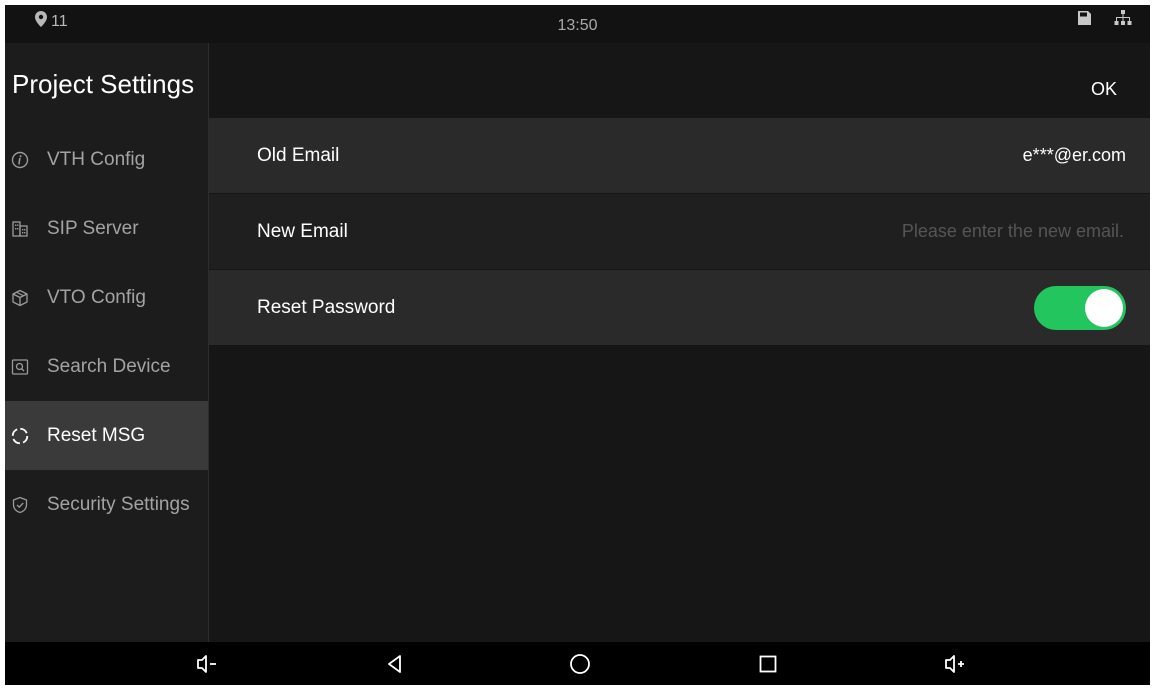  I want to click on sidebar-item-label: VTO Config, so click(96, 297).